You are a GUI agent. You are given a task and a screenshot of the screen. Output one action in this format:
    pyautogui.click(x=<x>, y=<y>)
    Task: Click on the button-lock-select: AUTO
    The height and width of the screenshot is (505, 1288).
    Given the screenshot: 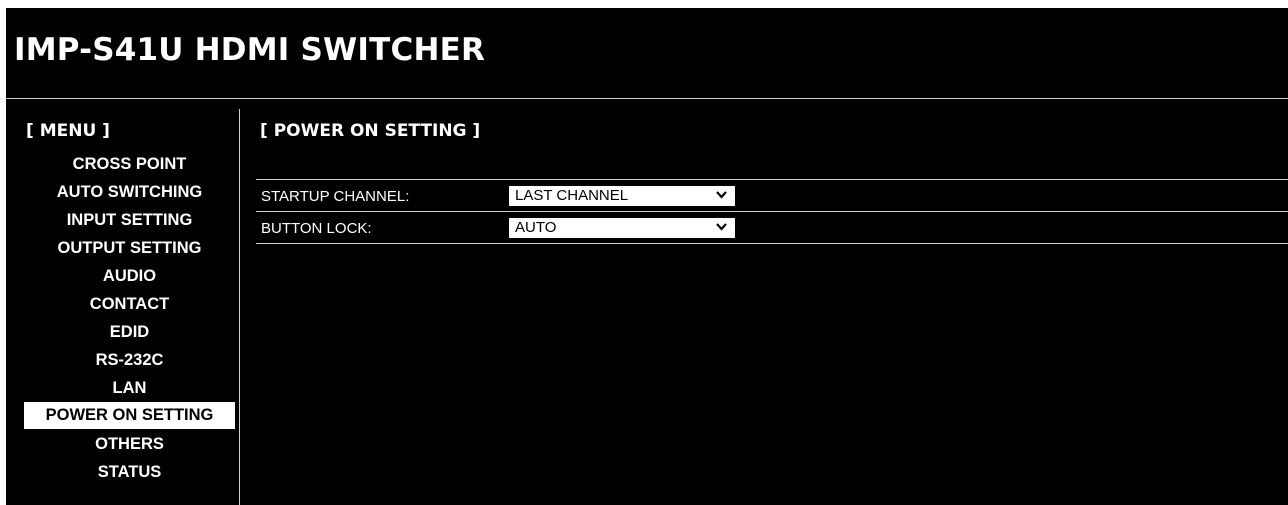 What is the action you would take?
    pyautogui.click(x=622, y=228)
    